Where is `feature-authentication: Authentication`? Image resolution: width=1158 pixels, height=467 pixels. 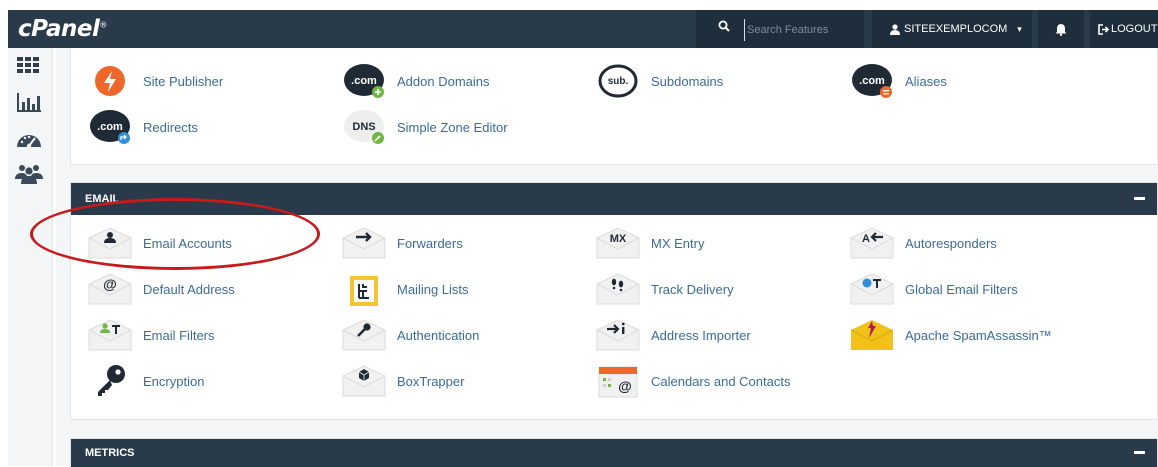
feature-authentication: Authentication is located at coordinates (409, 335).